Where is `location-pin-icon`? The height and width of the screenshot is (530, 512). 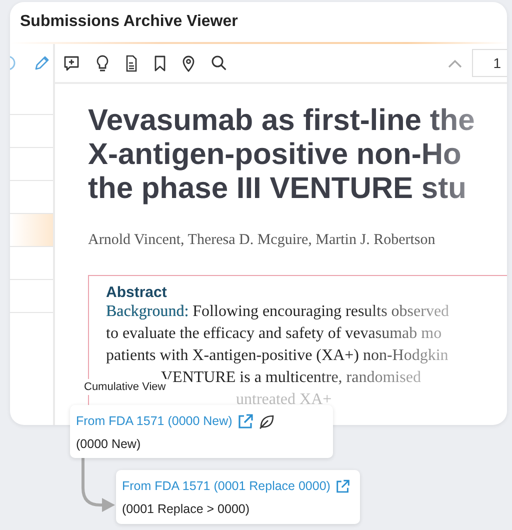 location-pin-icon is located at coordinates (188, 63).